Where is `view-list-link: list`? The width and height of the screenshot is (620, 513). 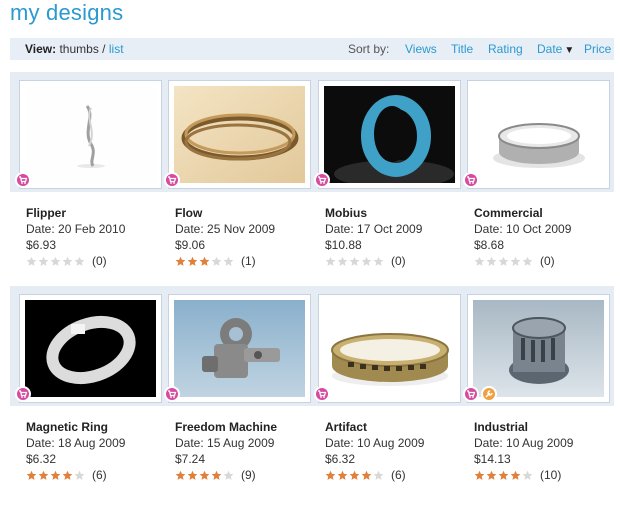
view-list-link: list is located at coordinates (116, 49).